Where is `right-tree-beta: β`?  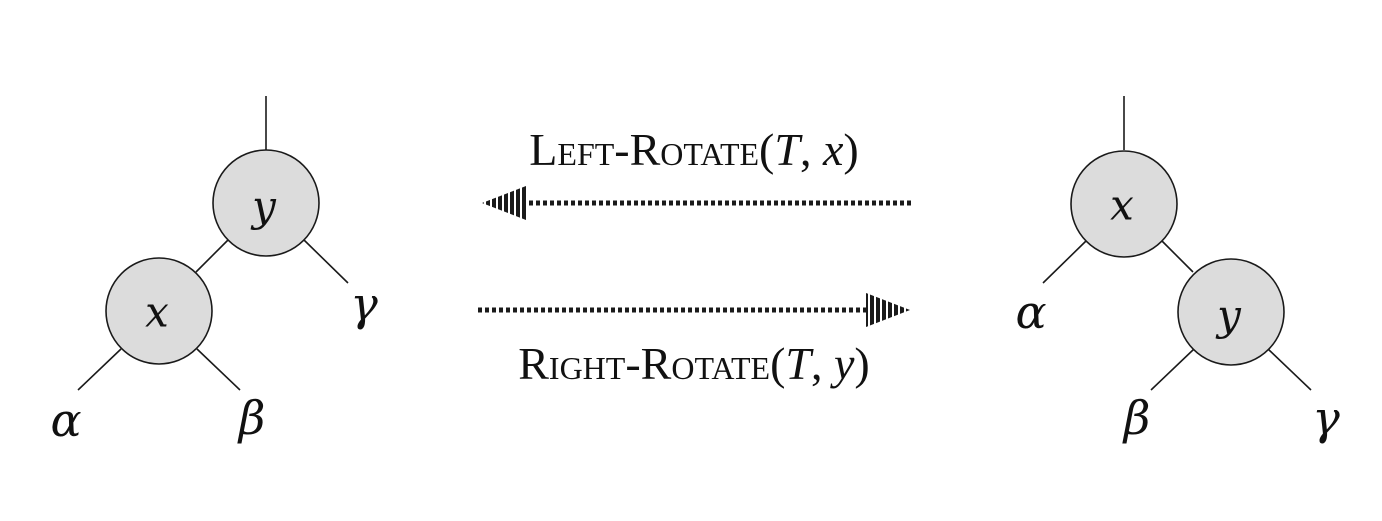 right-tree-beta: β is located at coordinates (1136, 418).